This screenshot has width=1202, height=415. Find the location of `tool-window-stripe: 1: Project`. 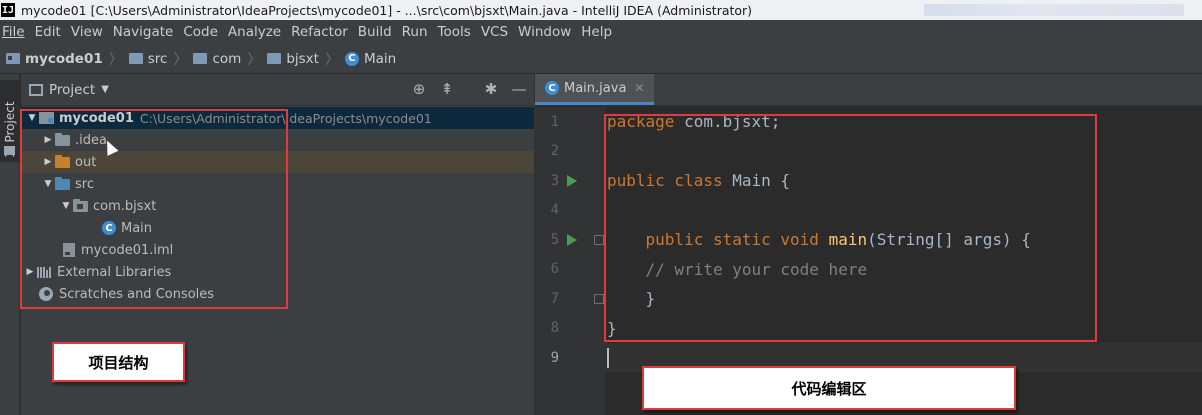

tool-window-stripe: 1: Project is located at coordinates (10, 244).